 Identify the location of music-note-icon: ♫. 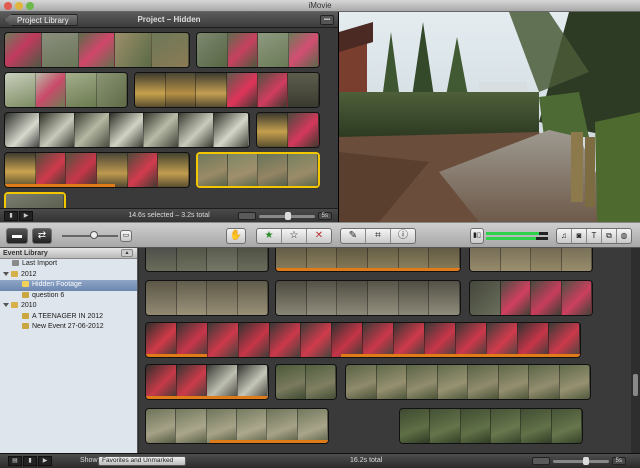
(564, 236).